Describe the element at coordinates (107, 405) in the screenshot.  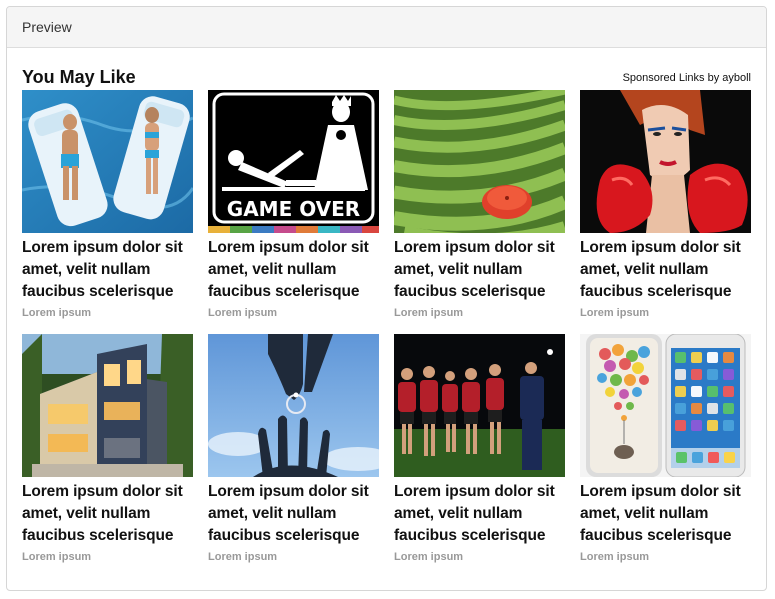
I see `modern-house-image` at that location.